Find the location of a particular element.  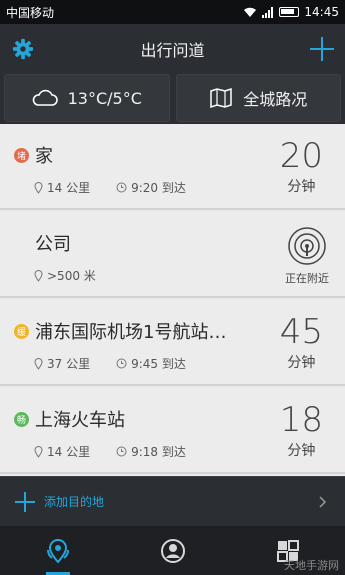

tab-destinations is located at coordinates (57, 550).